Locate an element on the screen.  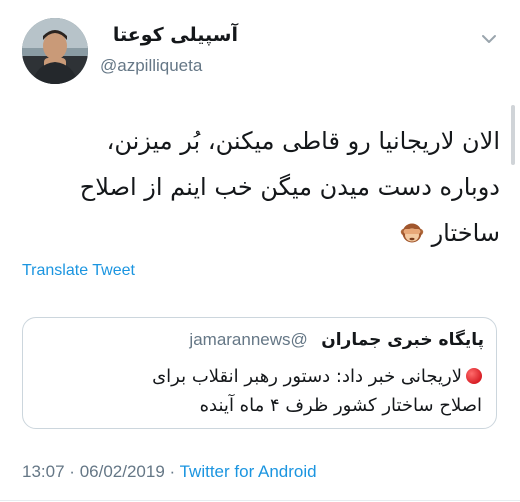
chevron-down-icon is located at coordinates (489, 39).